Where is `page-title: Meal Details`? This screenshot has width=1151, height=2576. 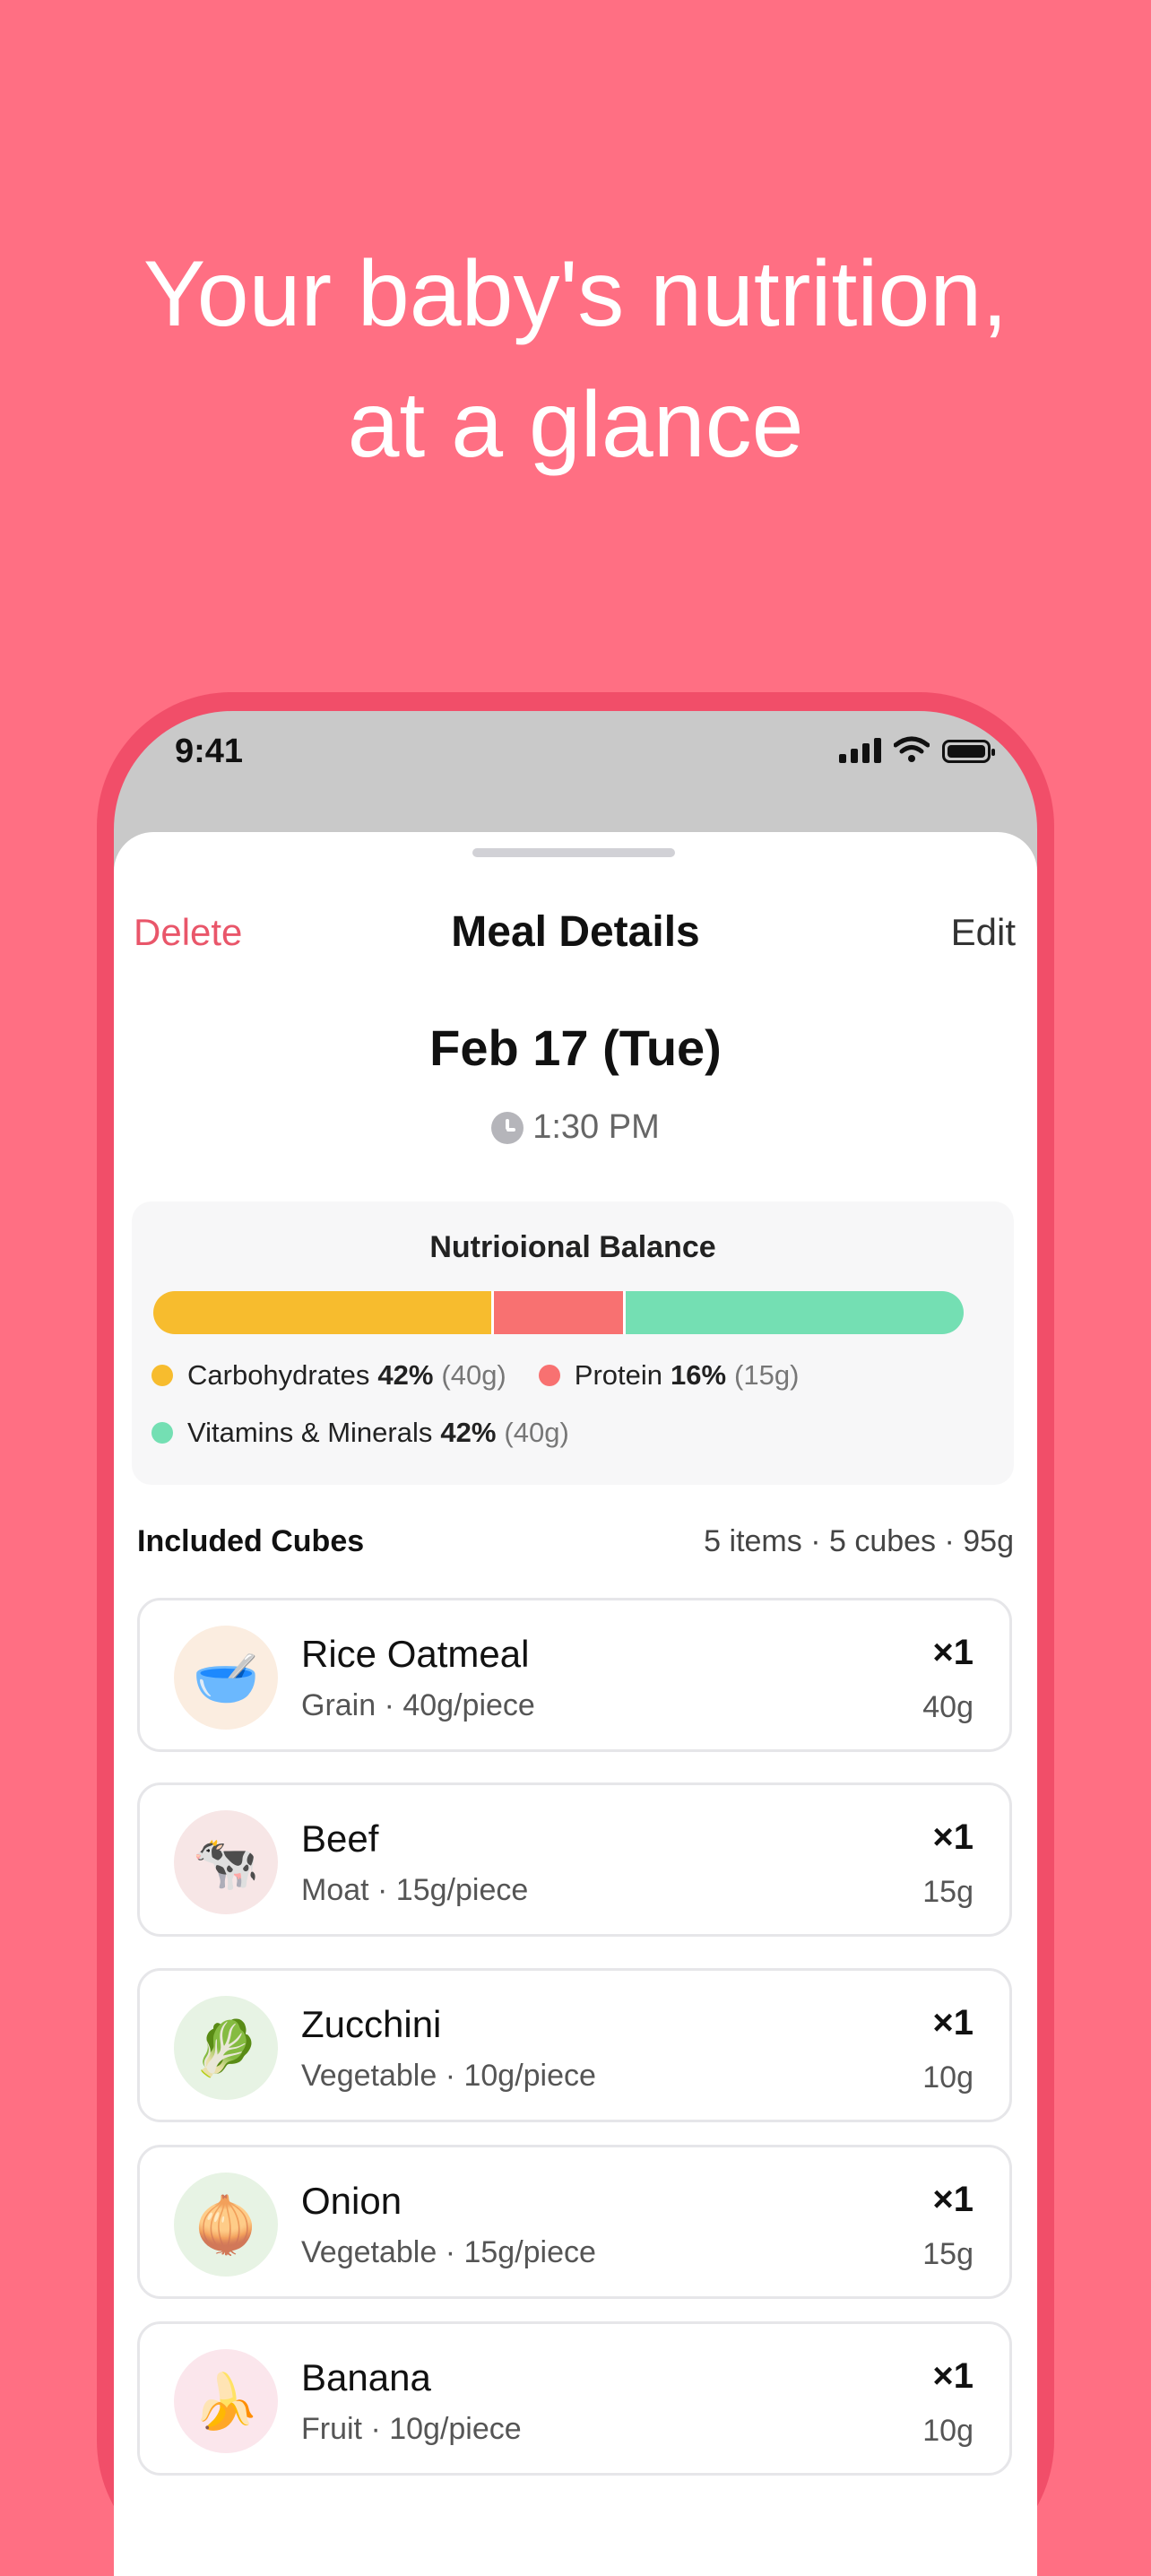
page-title: Meal Details is located at coordinates (575, 932).